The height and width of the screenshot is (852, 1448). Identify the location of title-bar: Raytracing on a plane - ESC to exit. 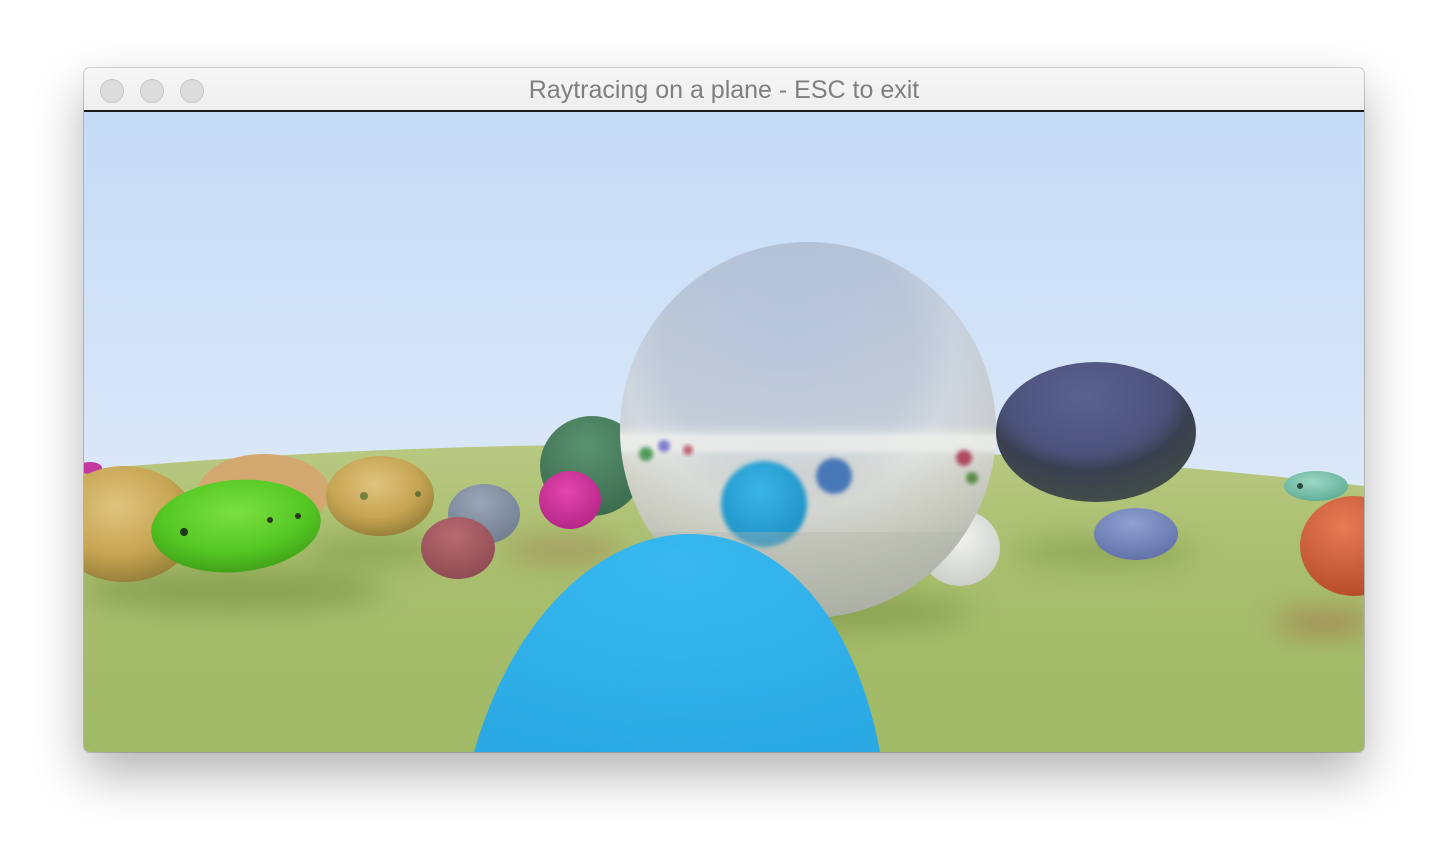
(724, 90).